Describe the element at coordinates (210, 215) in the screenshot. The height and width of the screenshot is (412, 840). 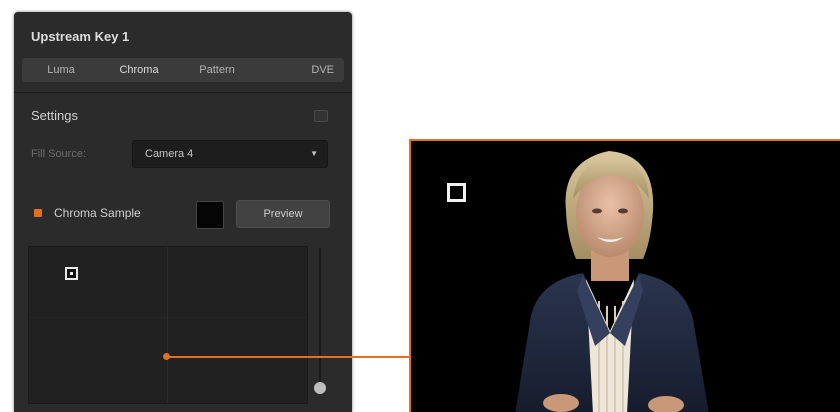
I see `chroma-sample-swatch` at that location.